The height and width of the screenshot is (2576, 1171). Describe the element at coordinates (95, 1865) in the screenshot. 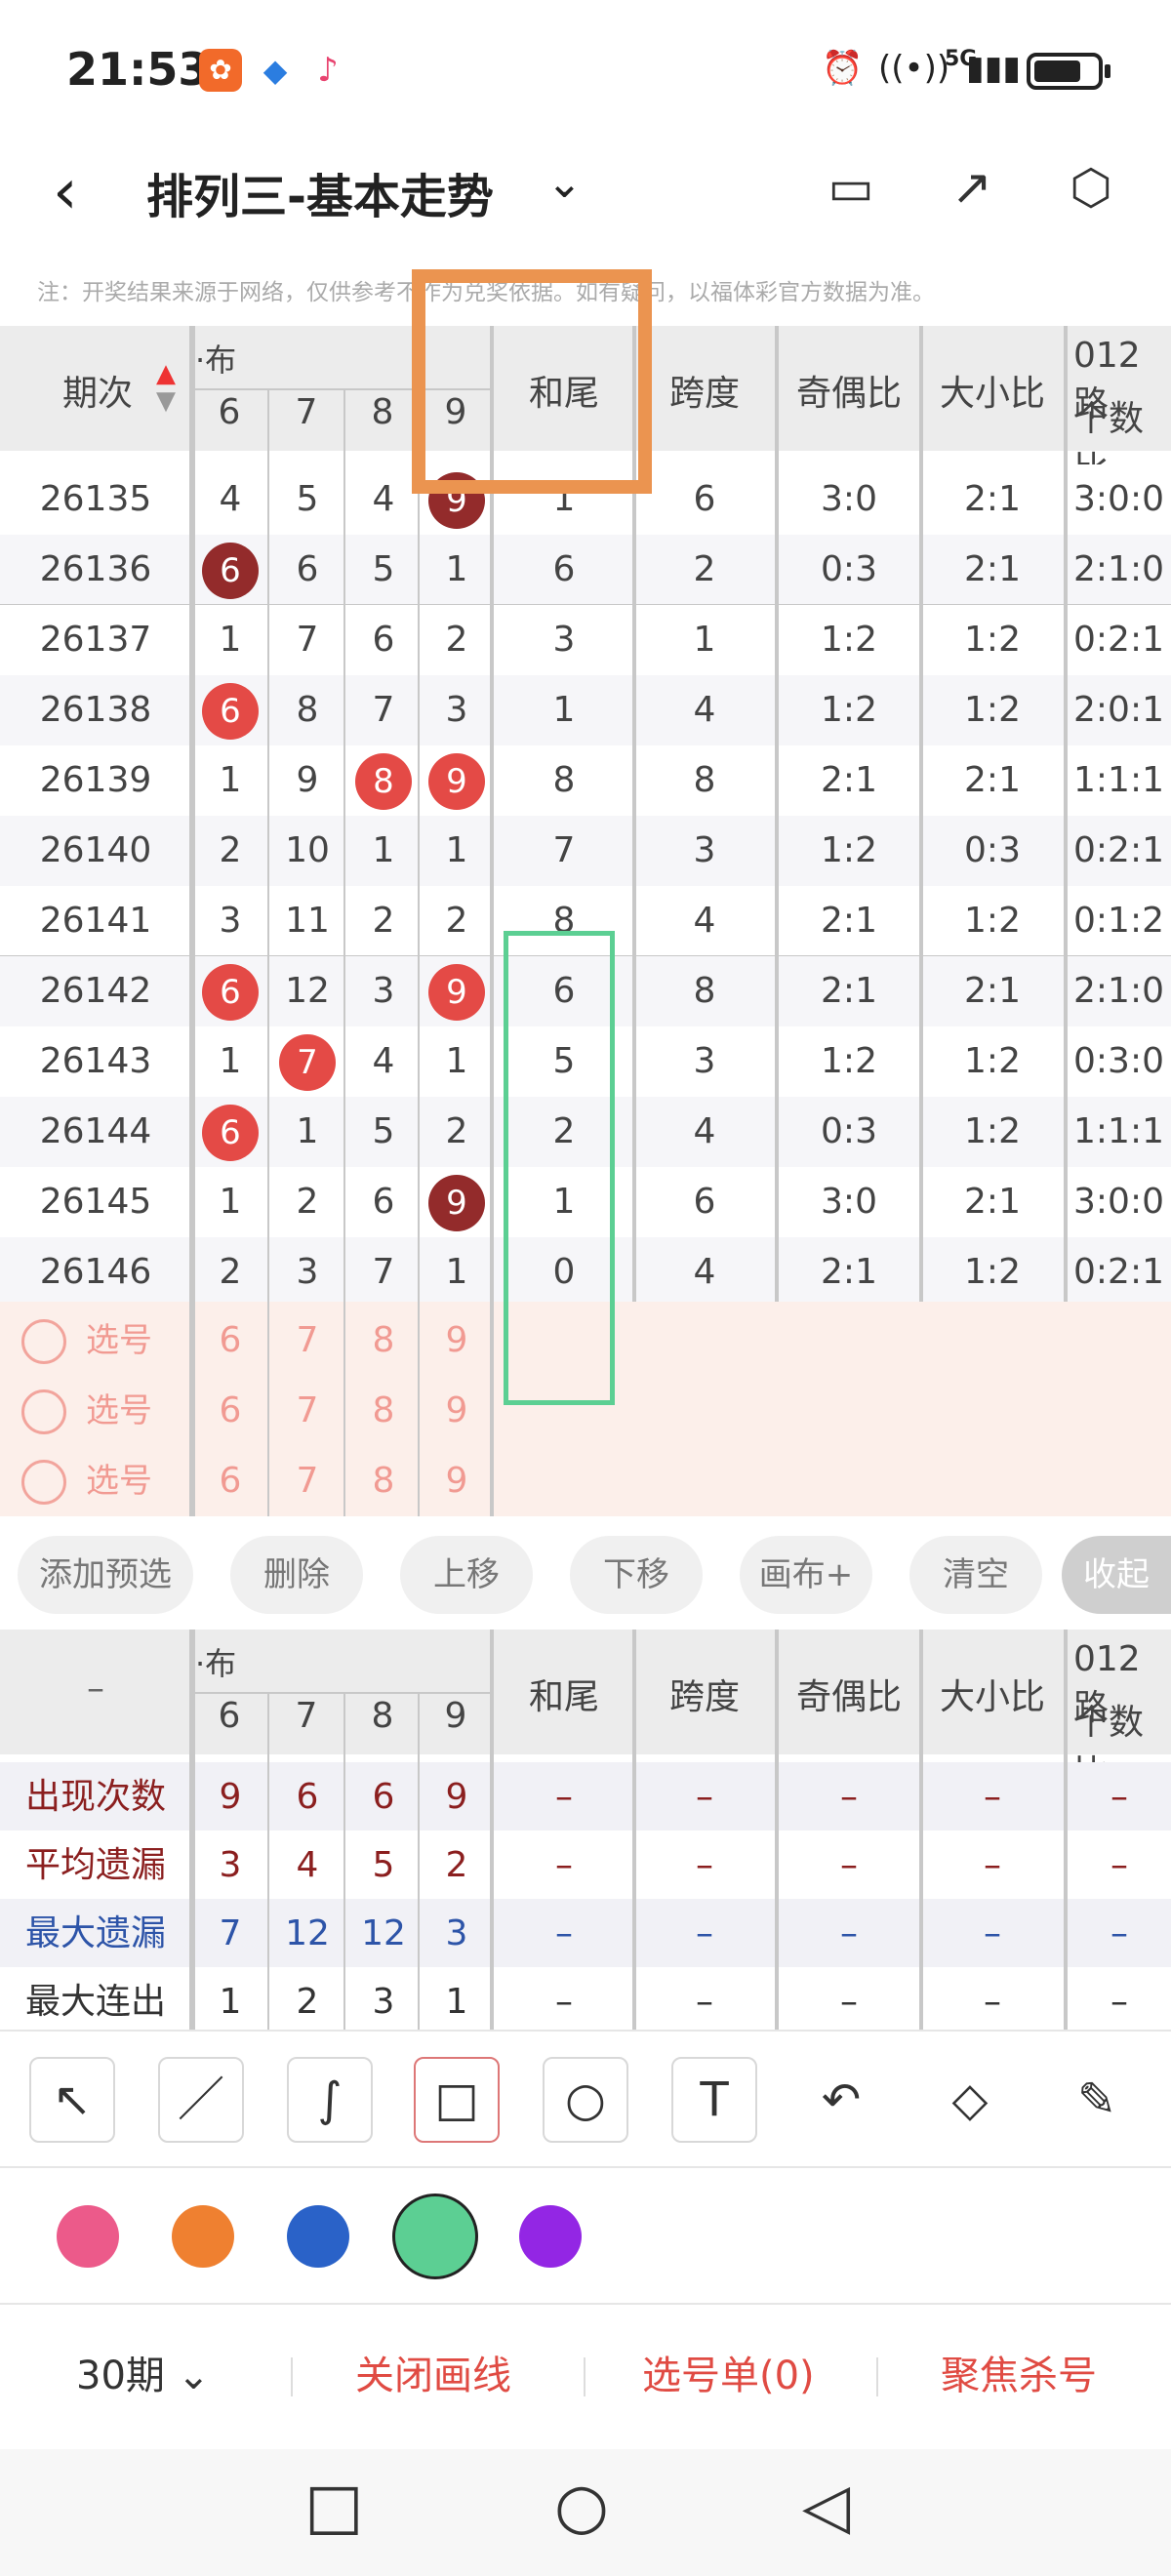

I see `stats-label: 平均遗漏` at that location.